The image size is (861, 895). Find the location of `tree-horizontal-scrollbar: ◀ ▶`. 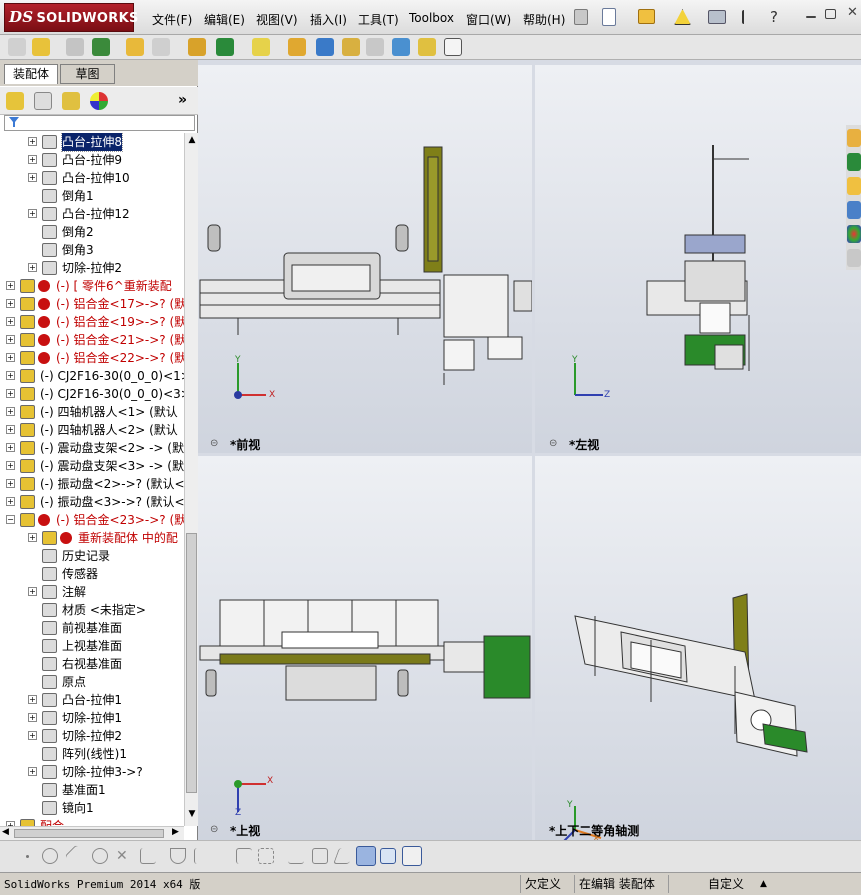

tree-horizontal-scrollbar: ◀ ▶ is located at coordinates (92, 833).